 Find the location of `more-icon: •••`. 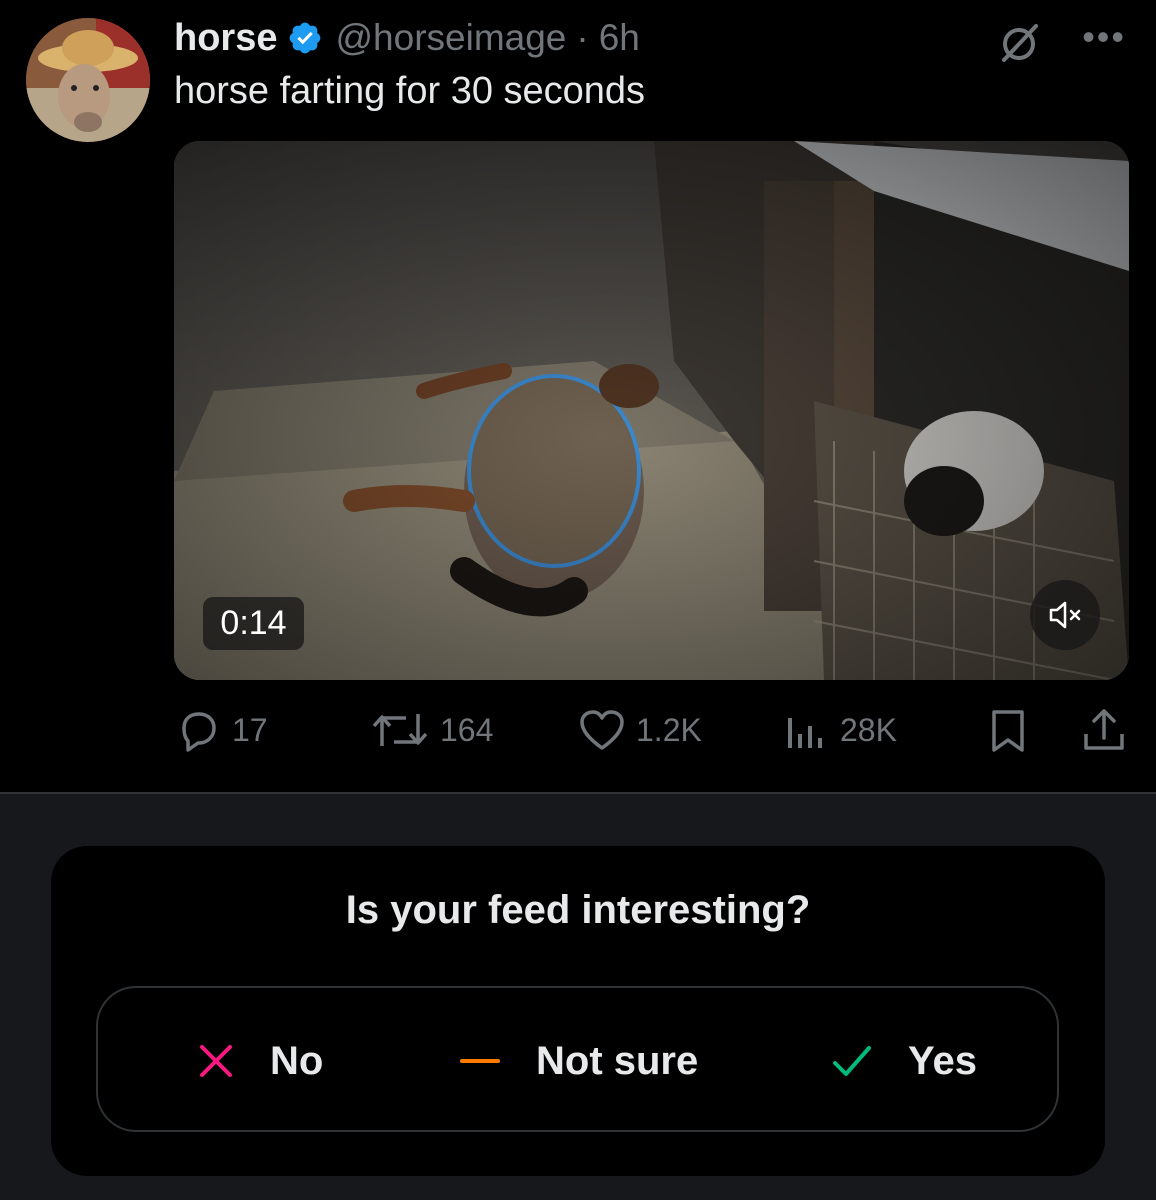

more-icon: ••• is located at coordinates (1104, 37).